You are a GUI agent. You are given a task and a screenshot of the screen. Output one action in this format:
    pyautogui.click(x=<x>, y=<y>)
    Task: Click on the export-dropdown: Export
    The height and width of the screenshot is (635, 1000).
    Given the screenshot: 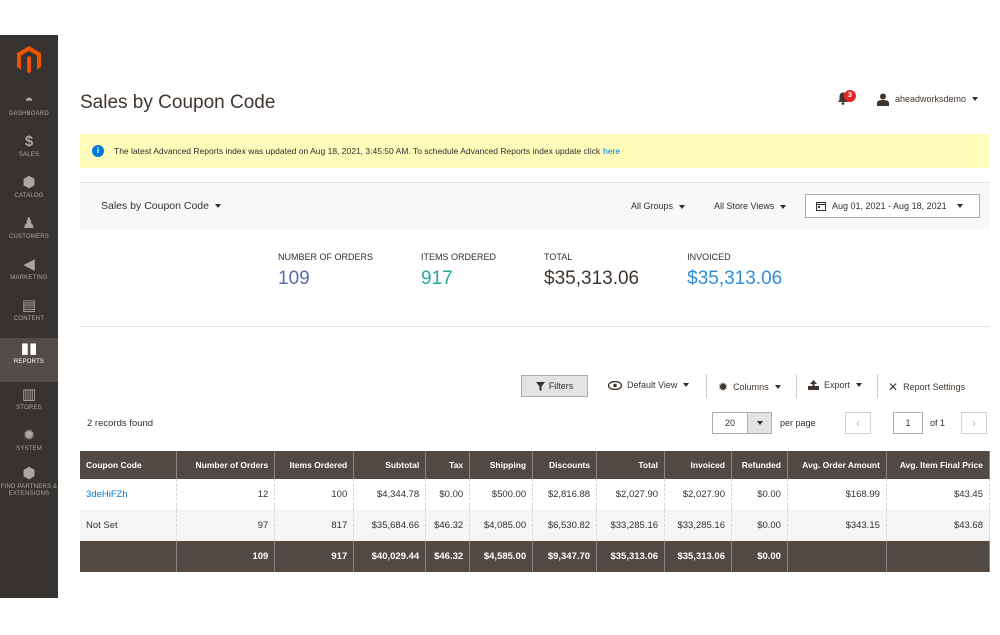 What is the action you would take?
    pyautogui.click(x=835, y=385)
    